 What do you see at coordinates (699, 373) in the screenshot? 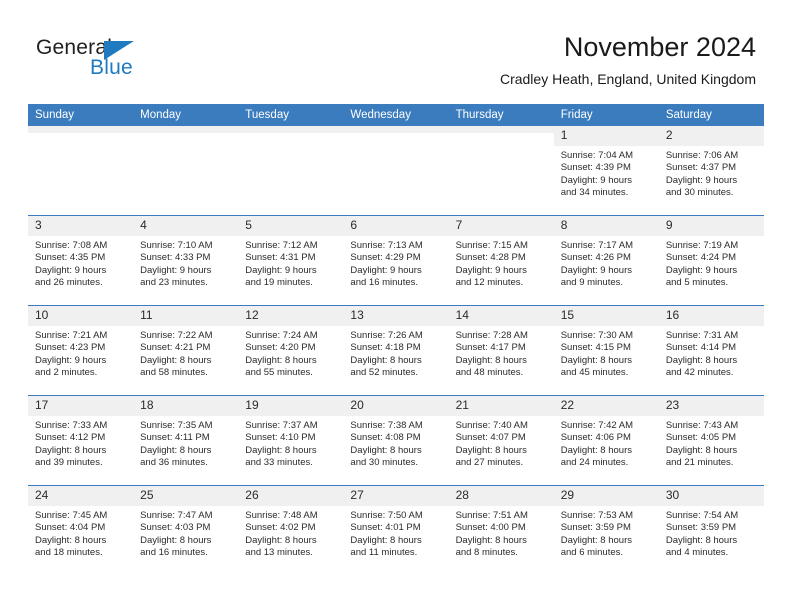
I see `daylight-text-line2: and 42 minutes.` at bounding box center [699, 373].